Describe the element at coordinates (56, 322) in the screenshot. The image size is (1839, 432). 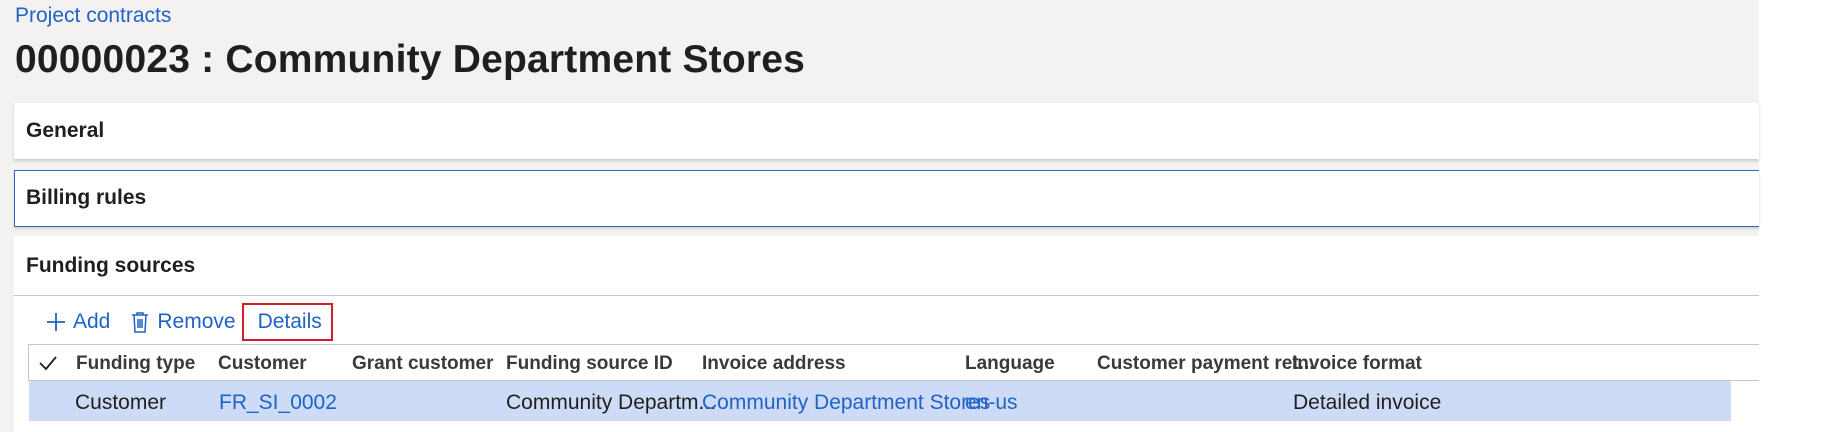
I see `add-icon` at that location.